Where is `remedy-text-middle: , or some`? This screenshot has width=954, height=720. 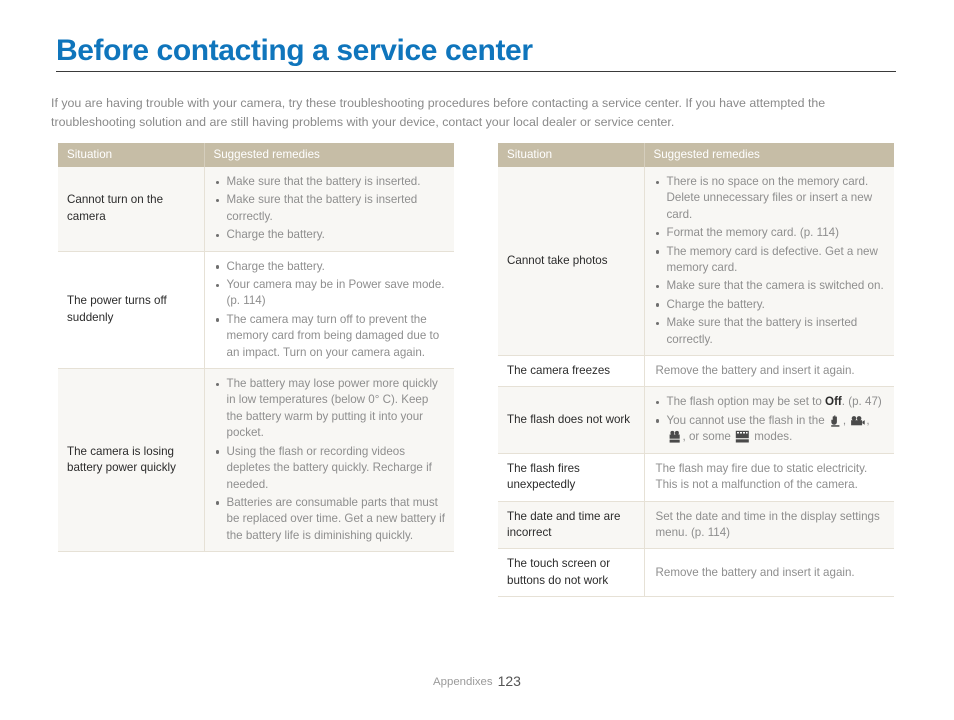
remedy-text-middle: , or some is located at coordinates (708, 437).